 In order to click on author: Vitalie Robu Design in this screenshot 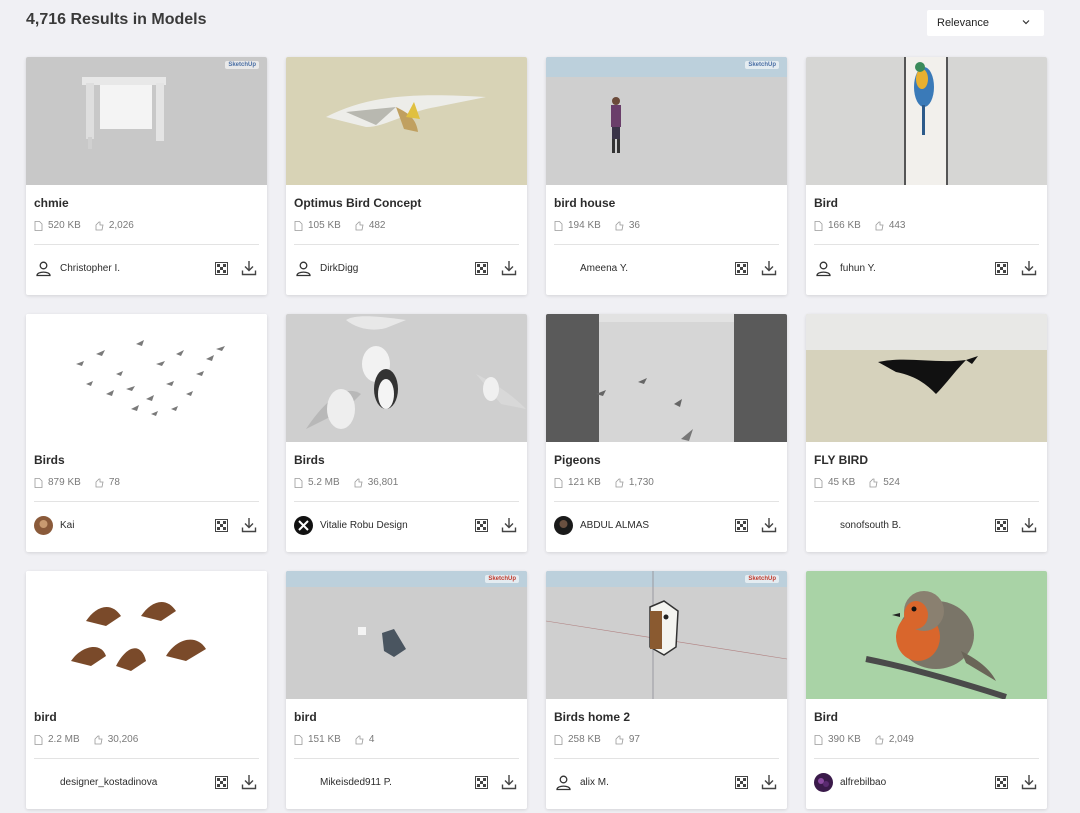, I will do `click(351, 525)`.